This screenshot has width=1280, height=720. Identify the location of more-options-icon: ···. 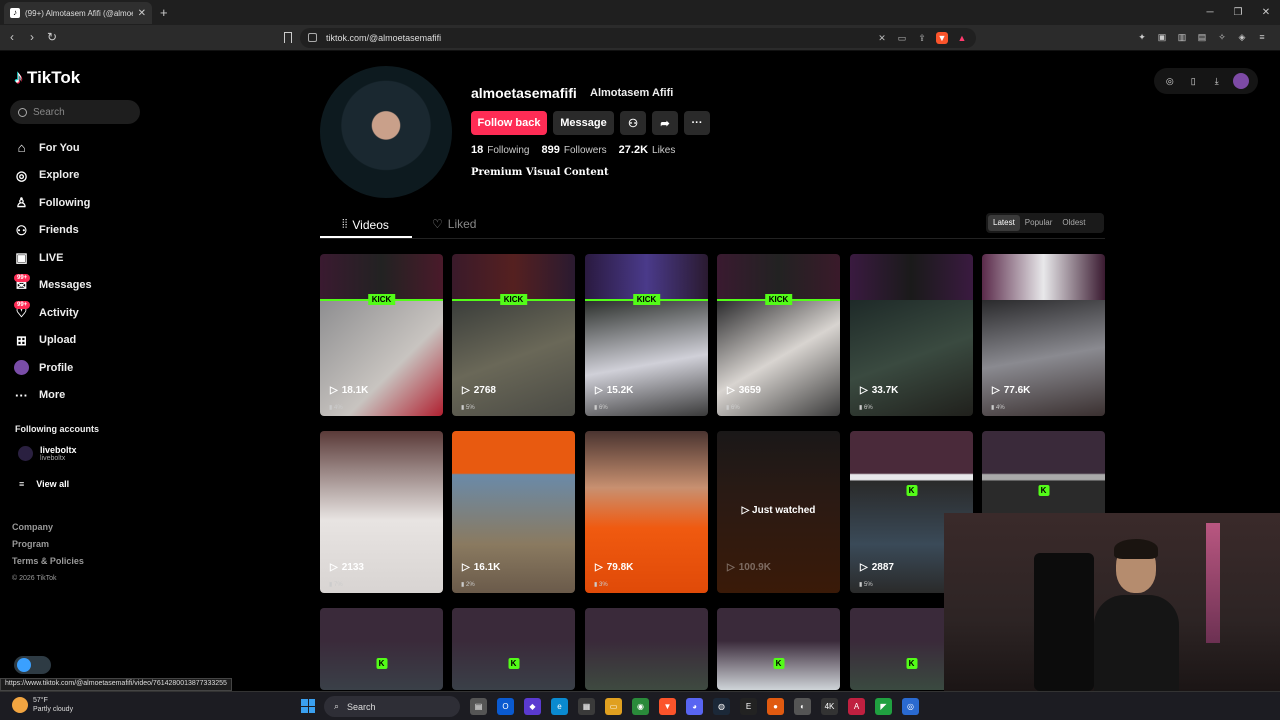
(697, 123).